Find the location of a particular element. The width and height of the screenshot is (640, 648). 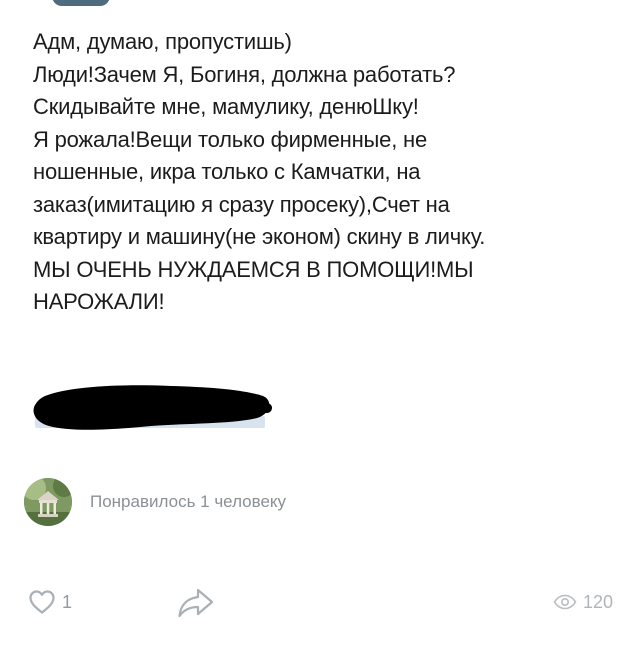

avatar is located at coordinates (48, 502).